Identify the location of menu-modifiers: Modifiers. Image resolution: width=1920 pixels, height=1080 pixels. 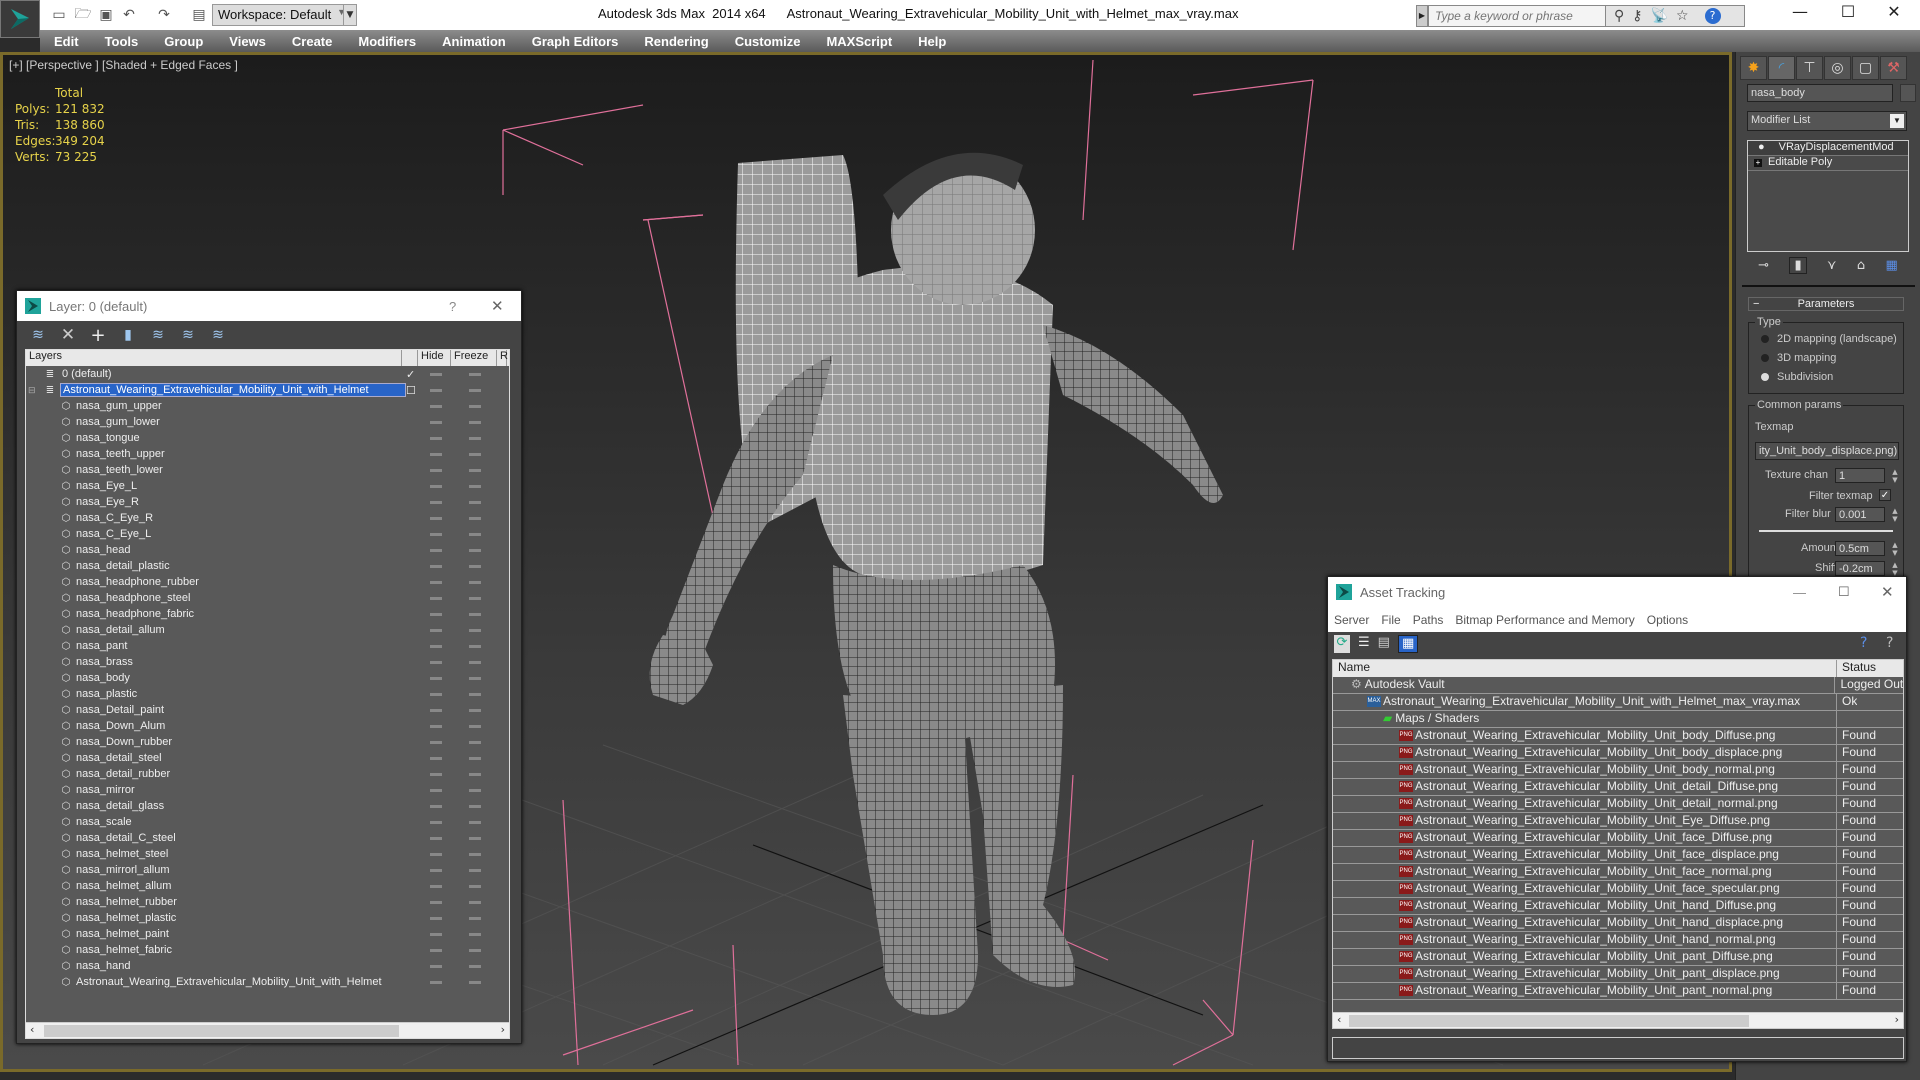
(387, 41).